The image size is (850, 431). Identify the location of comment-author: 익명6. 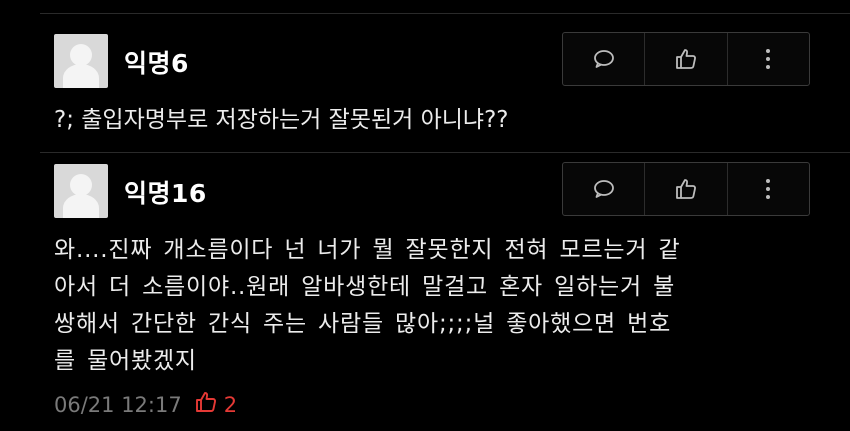
(156, 63).